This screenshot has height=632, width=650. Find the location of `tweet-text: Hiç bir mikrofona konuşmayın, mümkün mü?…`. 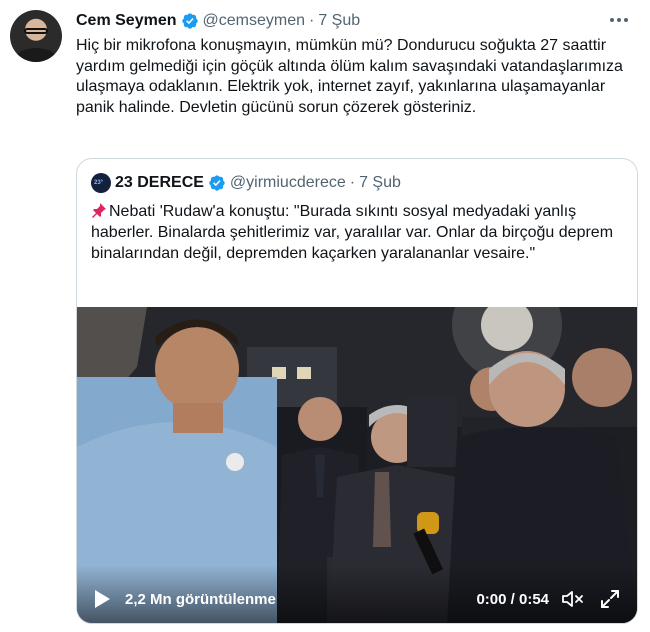

tweet-text: Hiç bir mikrofona konuşmayın, mümkün mü?… is located at coordinates (349, 76).